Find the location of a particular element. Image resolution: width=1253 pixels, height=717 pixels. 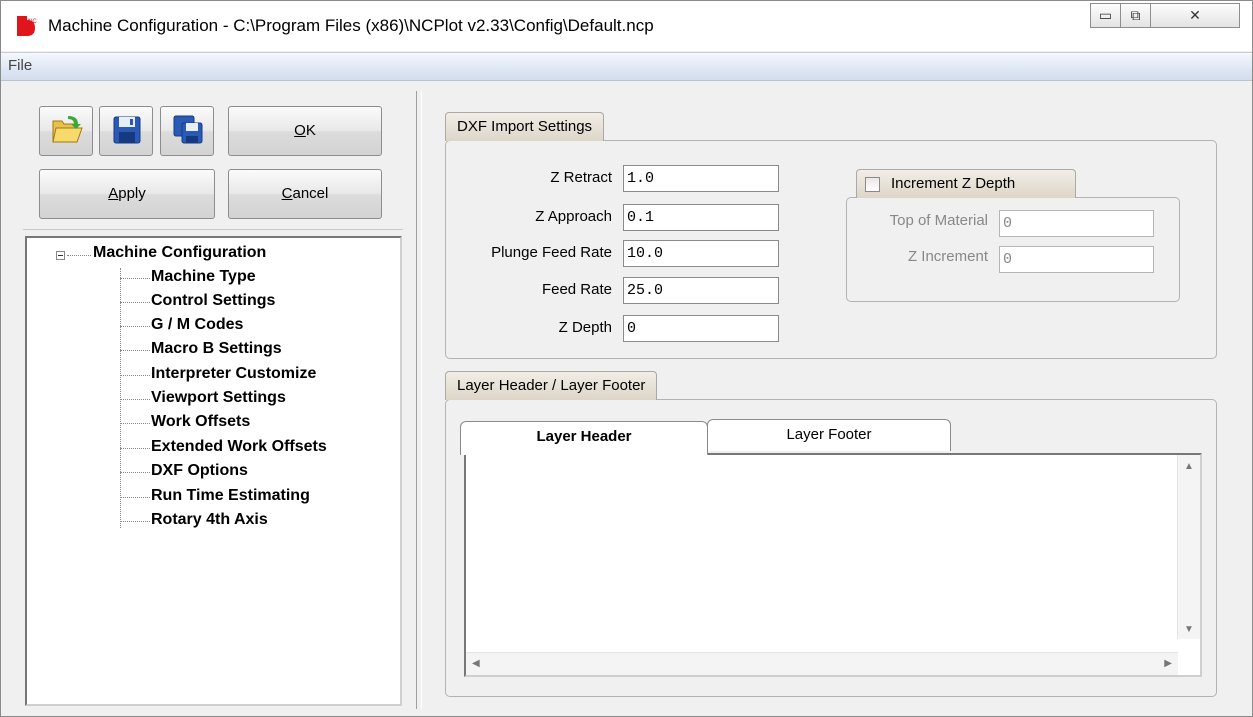

z-increment-input: 0 is located at coordinates (1076, 259).